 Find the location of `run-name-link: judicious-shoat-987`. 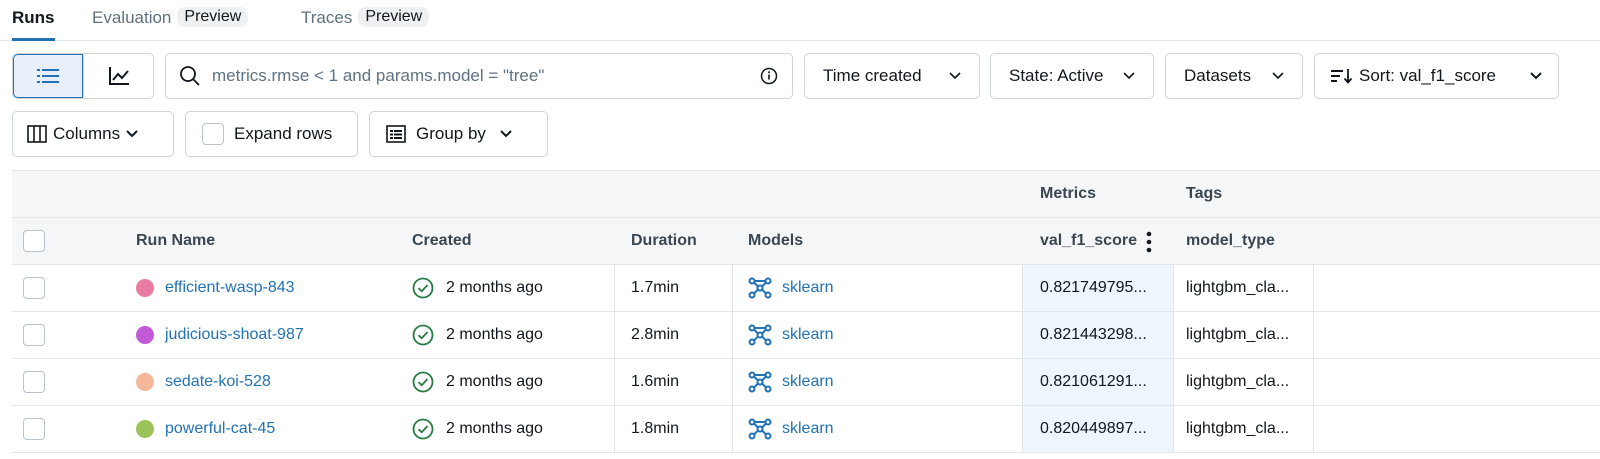

run-name-link: judicious-shoat-987 is located at coordinates (234, 335).